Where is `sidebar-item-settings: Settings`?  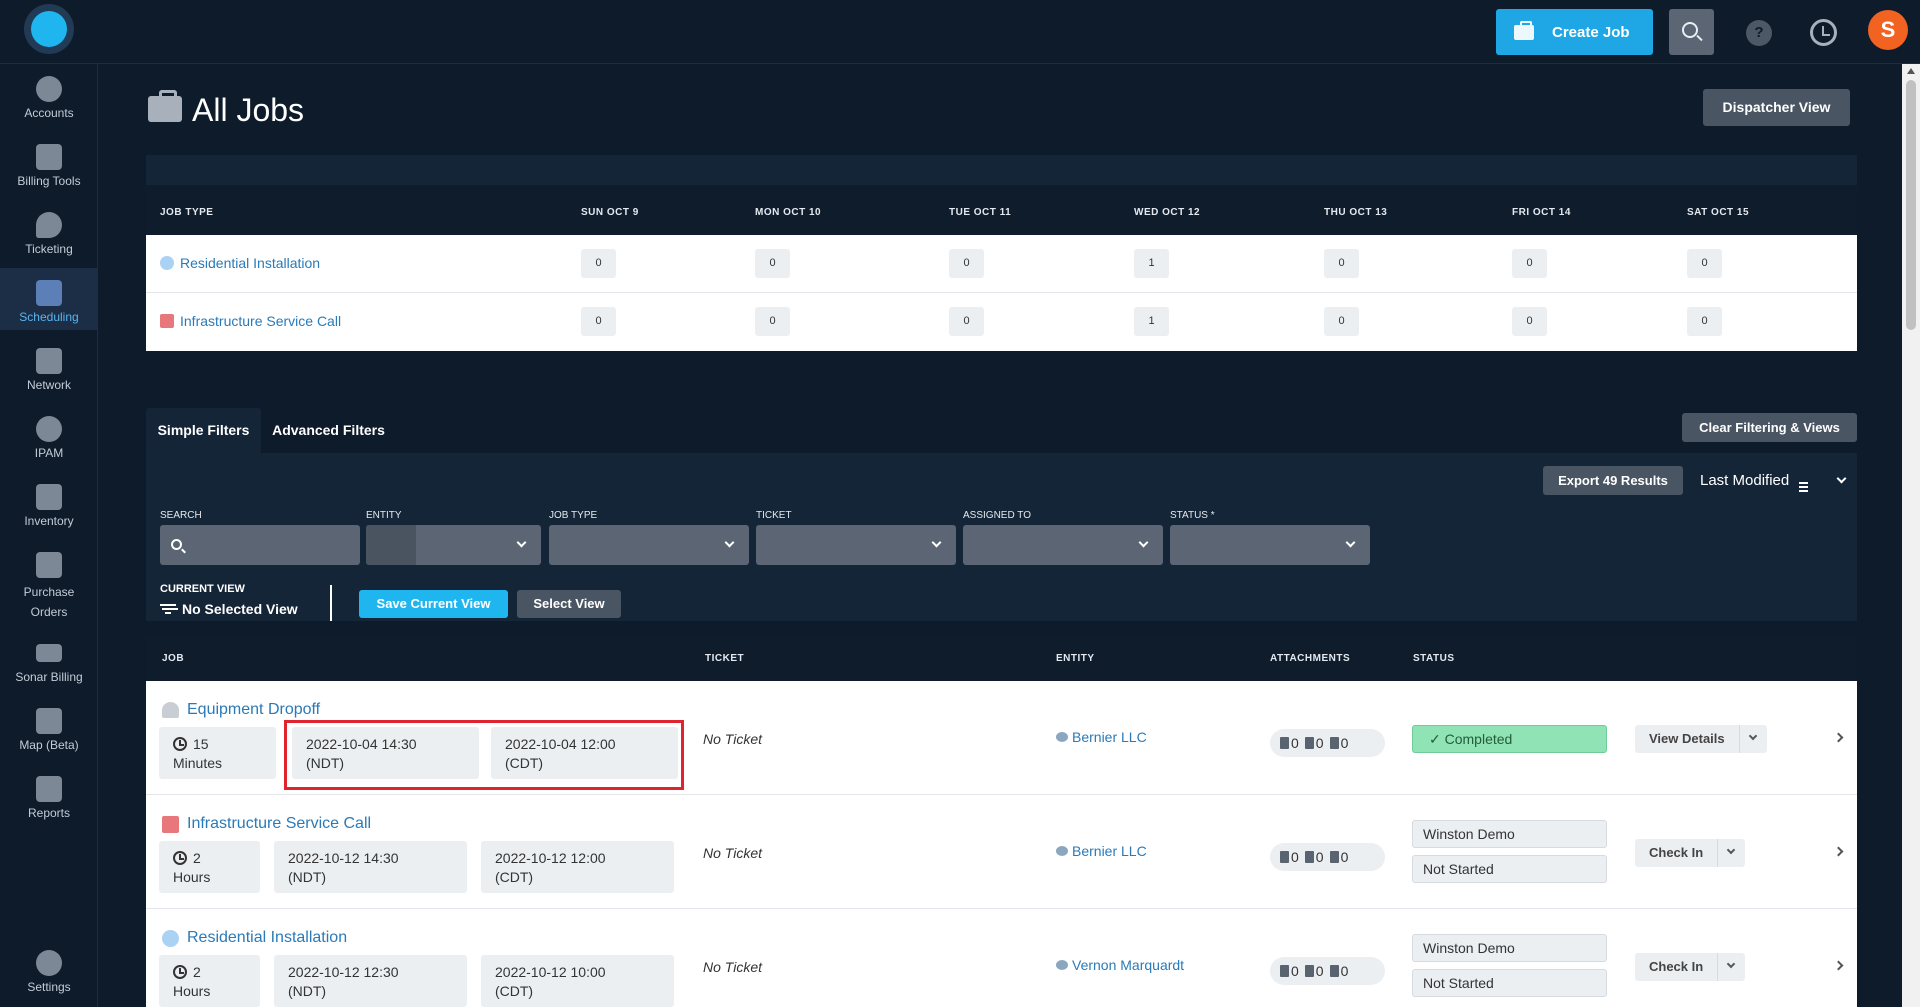
sidebar-item-settings: Settings is located at coordinates (49, 972).